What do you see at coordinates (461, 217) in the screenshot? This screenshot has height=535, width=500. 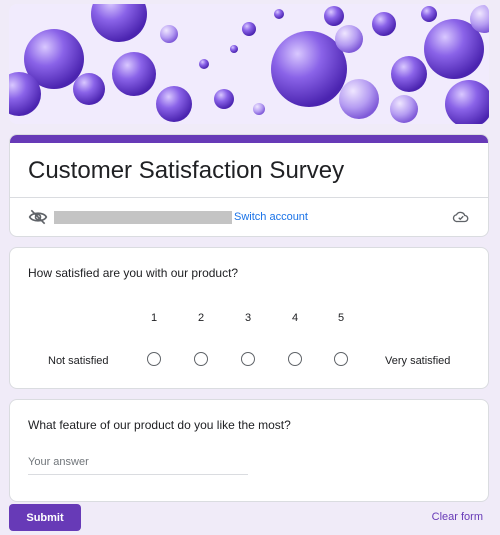 I see `cloud-check-icon` at bounding box center [461, 217].